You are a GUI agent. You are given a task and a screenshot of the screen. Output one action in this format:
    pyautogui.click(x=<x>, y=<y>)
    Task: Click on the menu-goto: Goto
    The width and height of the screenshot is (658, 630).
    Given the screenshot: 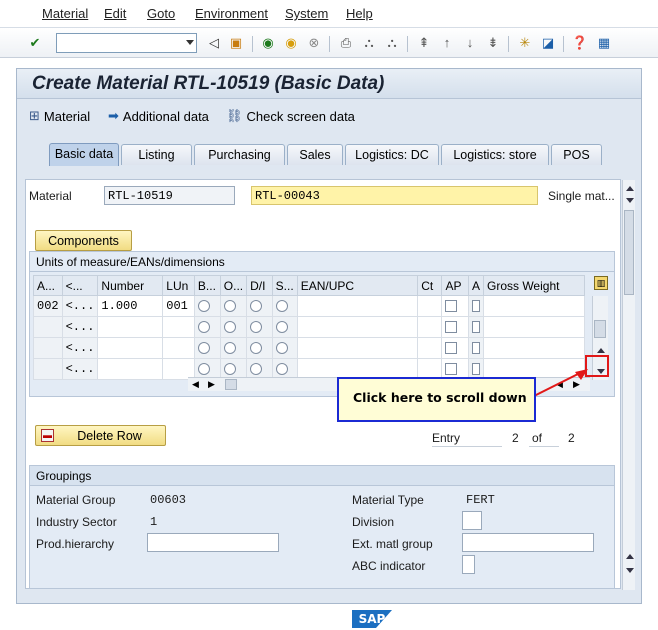 What is the action you would take?
    pyautogui.click(x=161, y=13)
    